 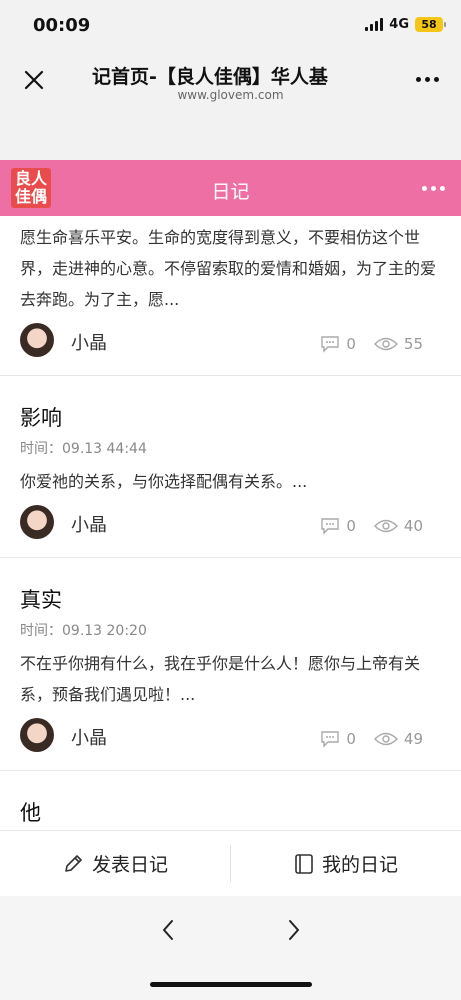 I want to click on signal-icon, so click(x=374, y=24).